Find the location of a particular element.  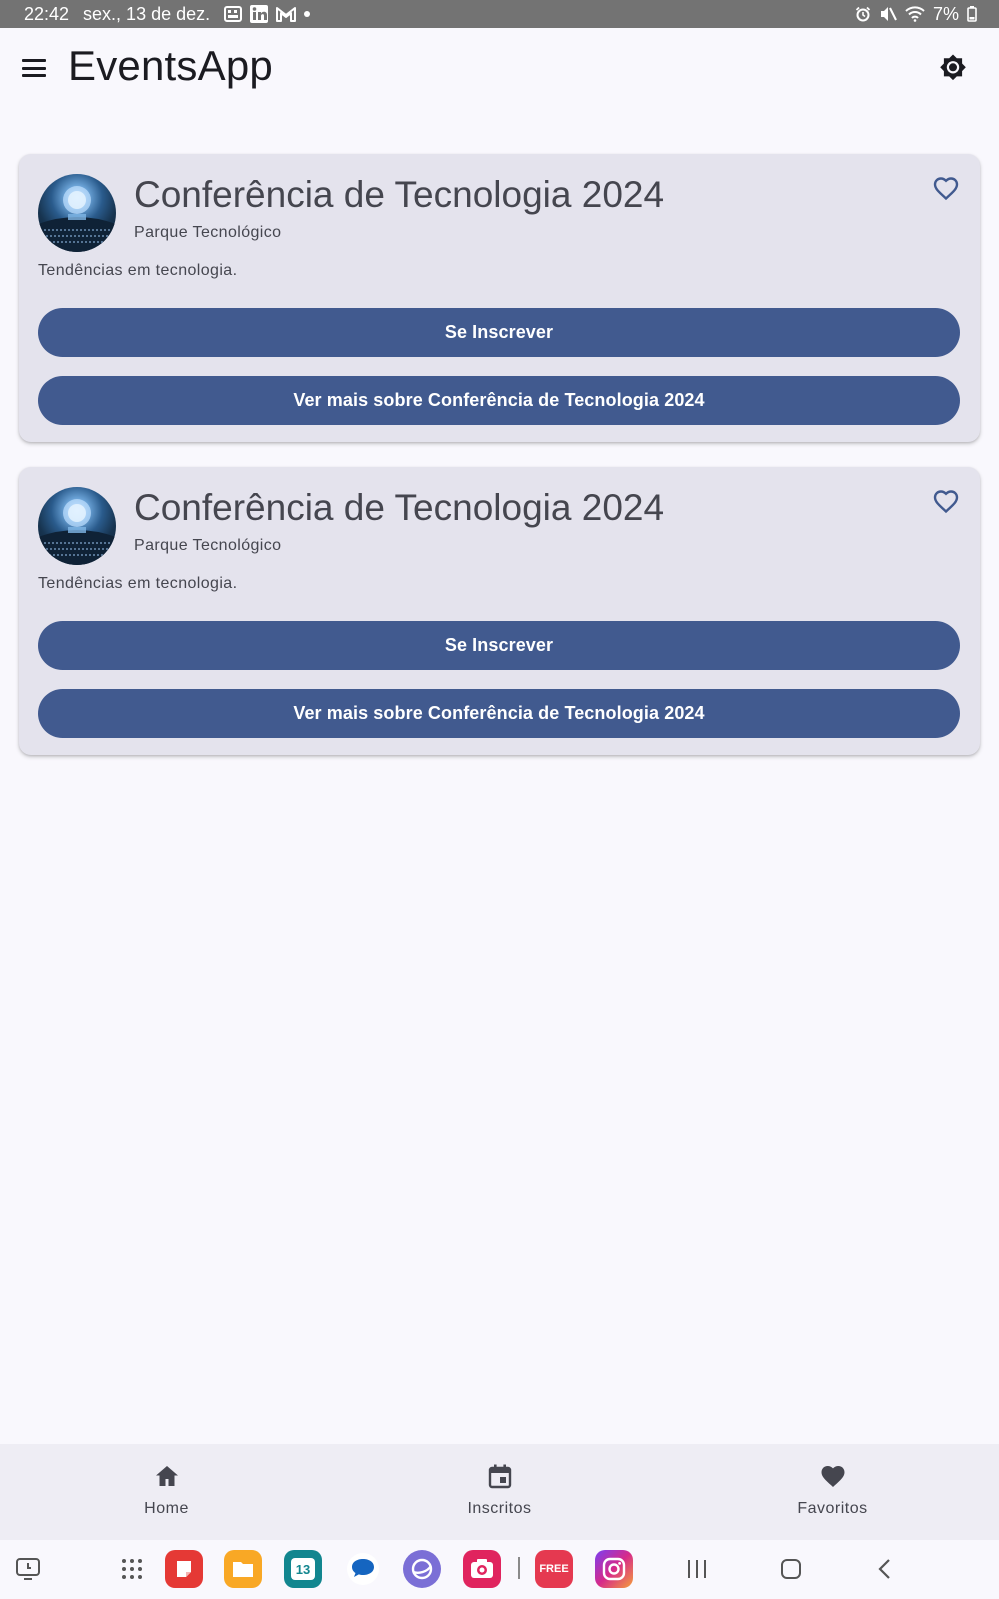

messages-app-icon is located at coordinates (363, 1569).